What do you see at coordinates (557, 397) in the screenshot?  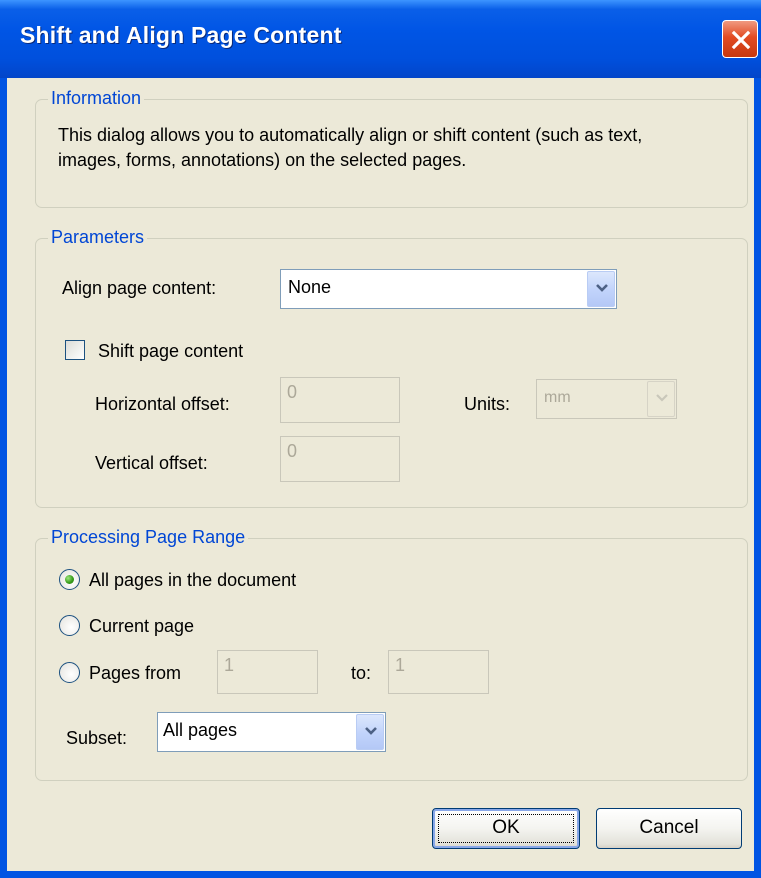 I see `units-value: mm` at bounding box center [557, 397].